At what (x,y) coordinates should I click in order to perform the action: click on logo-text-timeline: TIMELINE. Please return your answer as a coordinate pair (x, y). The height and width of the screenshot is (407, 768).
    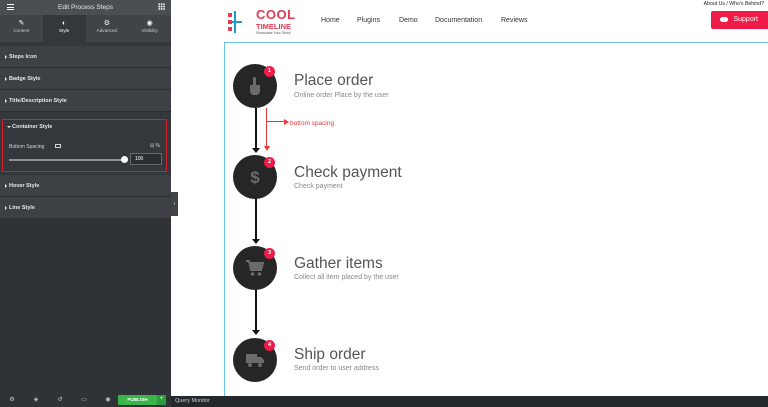
    Looking at the image, I should click on (273, 26).